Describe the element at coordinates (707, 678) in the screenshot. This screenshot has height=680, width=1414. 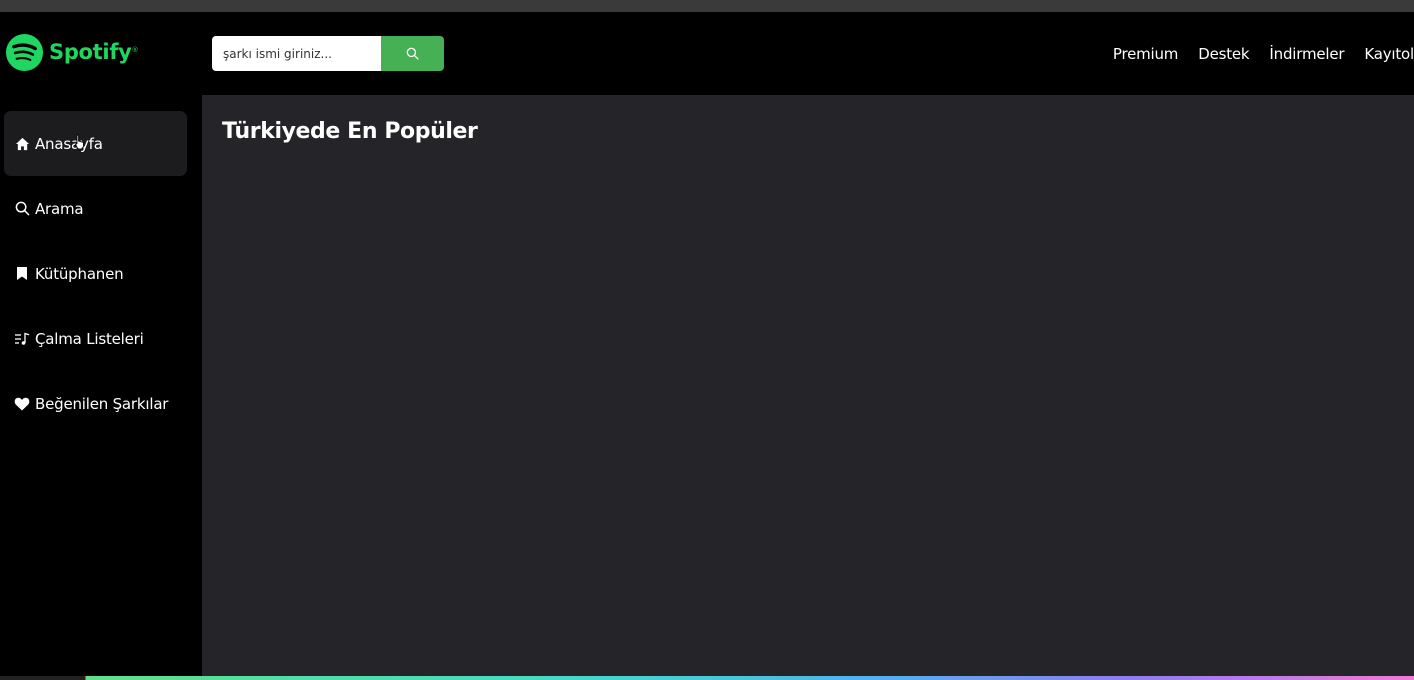
I see `bottom-gradient-bar` at that location.